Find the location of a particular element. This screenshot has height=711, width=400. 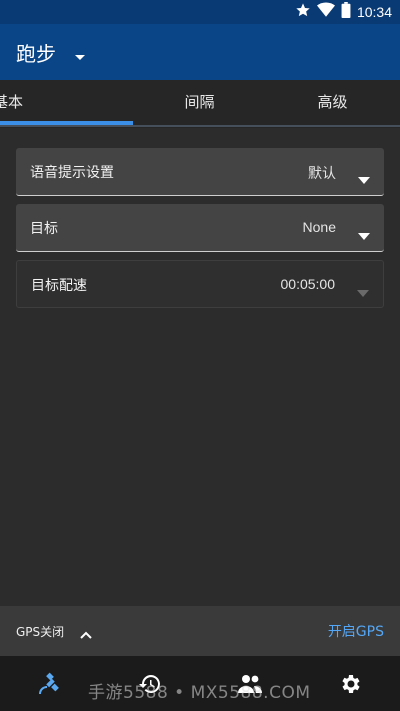

gps-status-text: GPS关闭 is located at coordinates (40, 632).